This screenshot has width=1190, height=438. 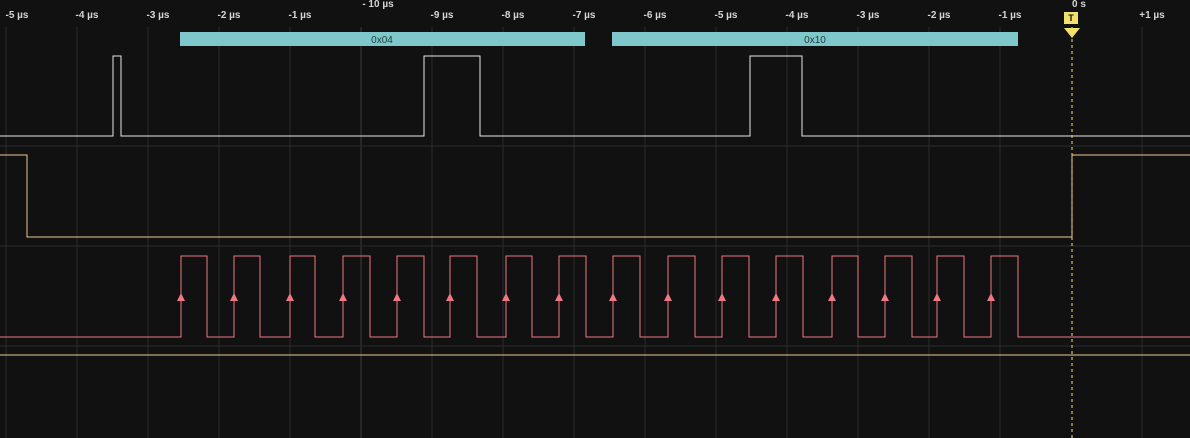 What do you see at coordinates (584, 15) in the screenshot?
I see `tick-label: -7 µs` at bounding box center [584, 15].